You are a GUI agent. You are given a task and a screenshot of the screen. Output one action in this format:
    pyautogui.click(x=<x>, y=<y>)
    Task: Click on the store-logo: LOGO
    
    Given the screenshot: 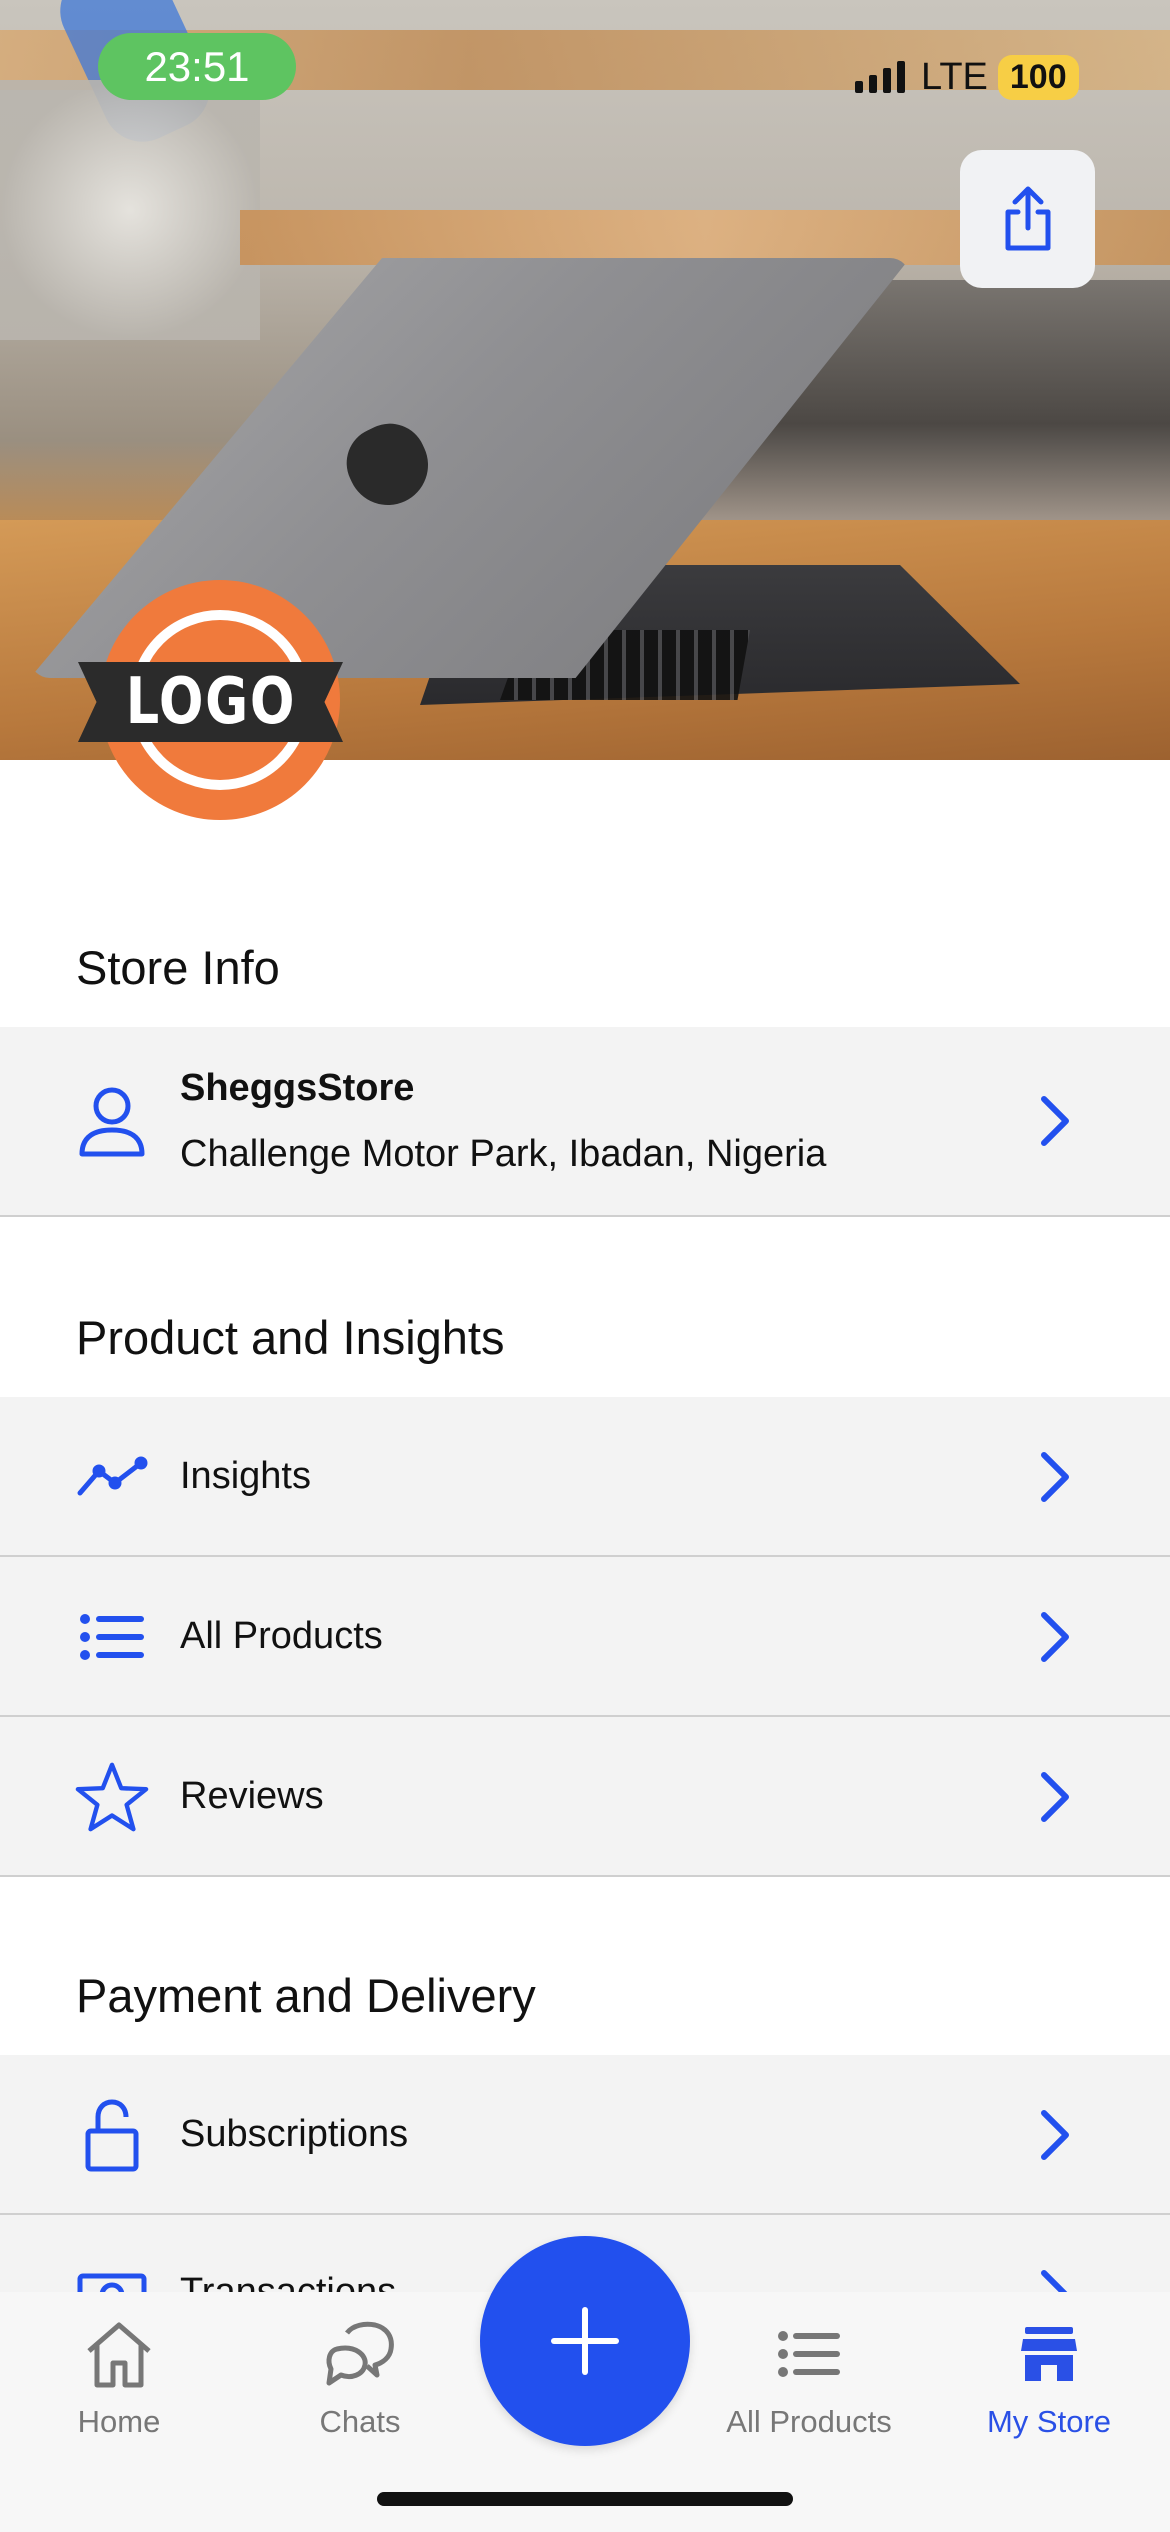 What is the action you would take?
    pyautogui.click(x=210, y=700)
    